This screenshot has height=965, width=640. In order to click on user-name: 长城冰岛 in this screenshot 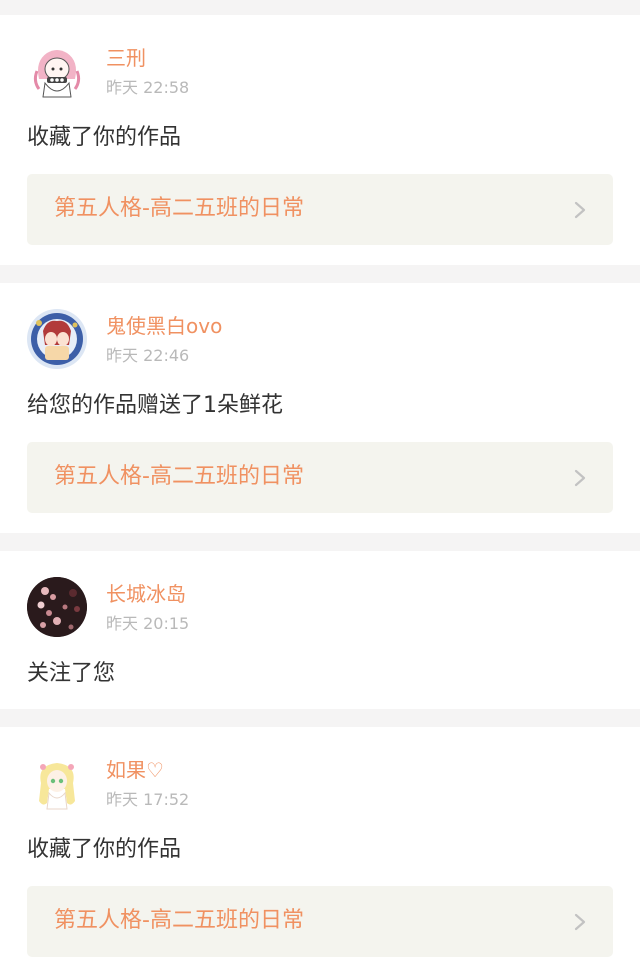, I will do `click(146, 594)`.